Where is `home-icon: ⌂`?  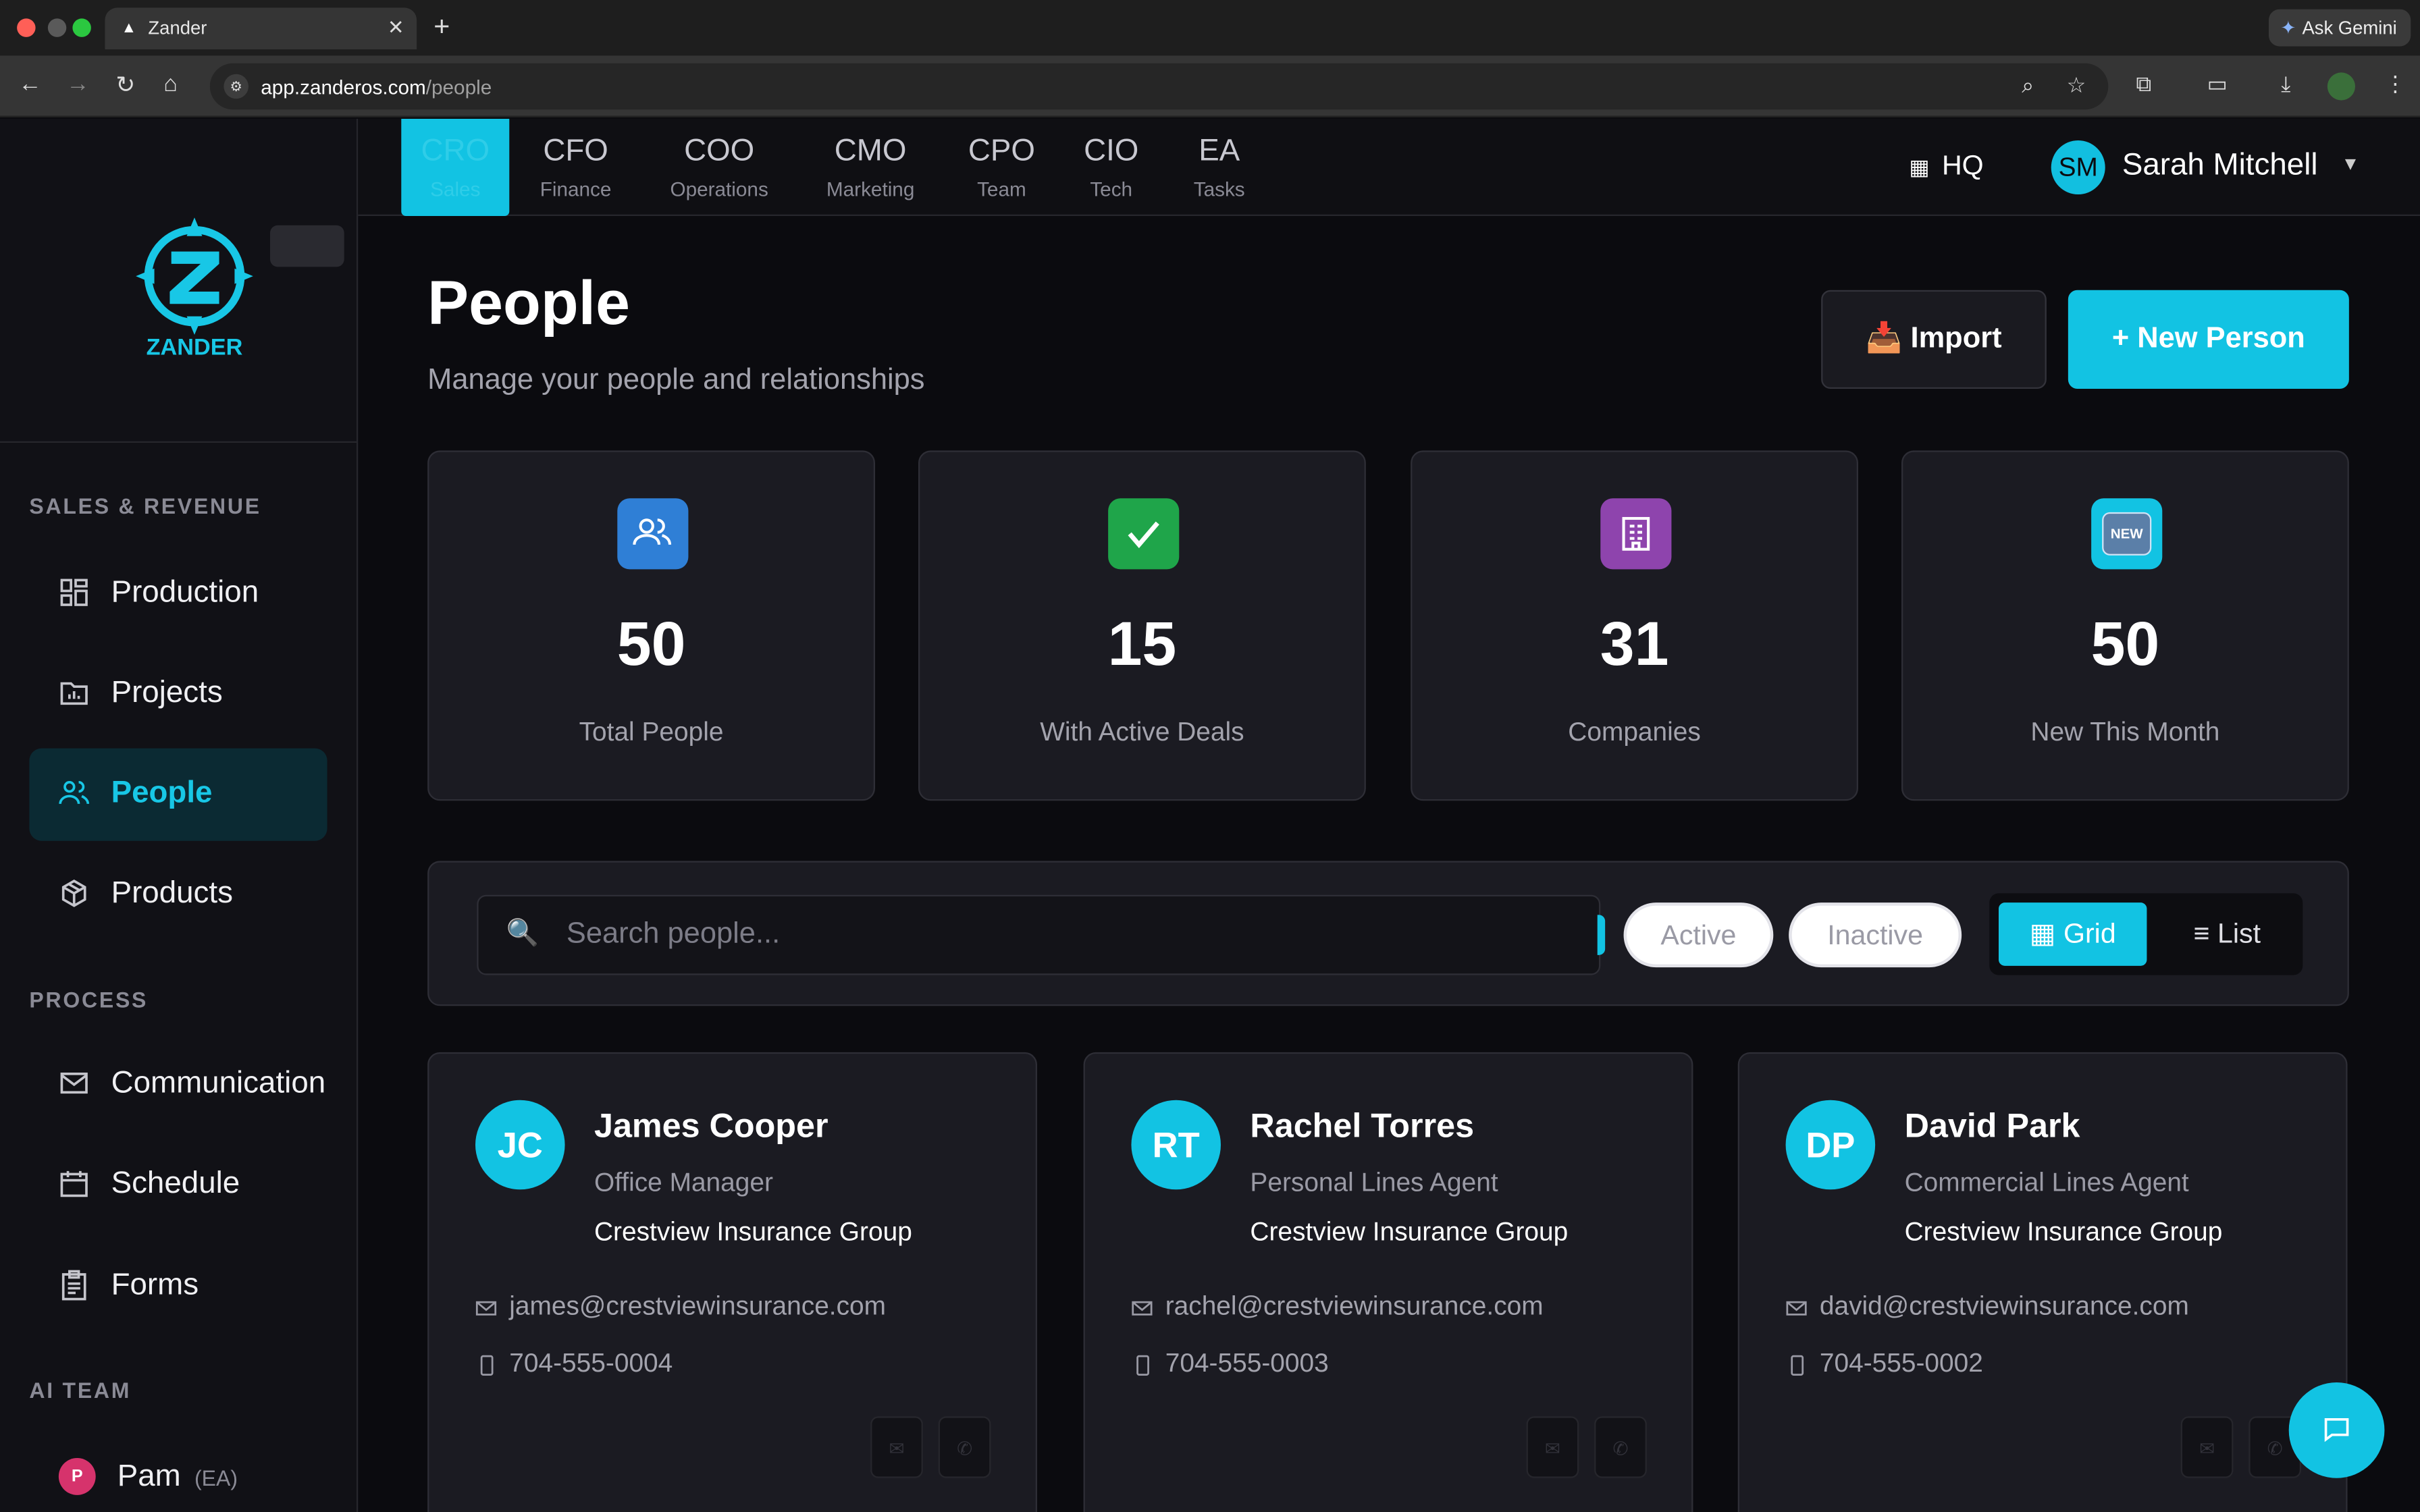 home-icon: ⌂ is located at coordinates (170, 84).